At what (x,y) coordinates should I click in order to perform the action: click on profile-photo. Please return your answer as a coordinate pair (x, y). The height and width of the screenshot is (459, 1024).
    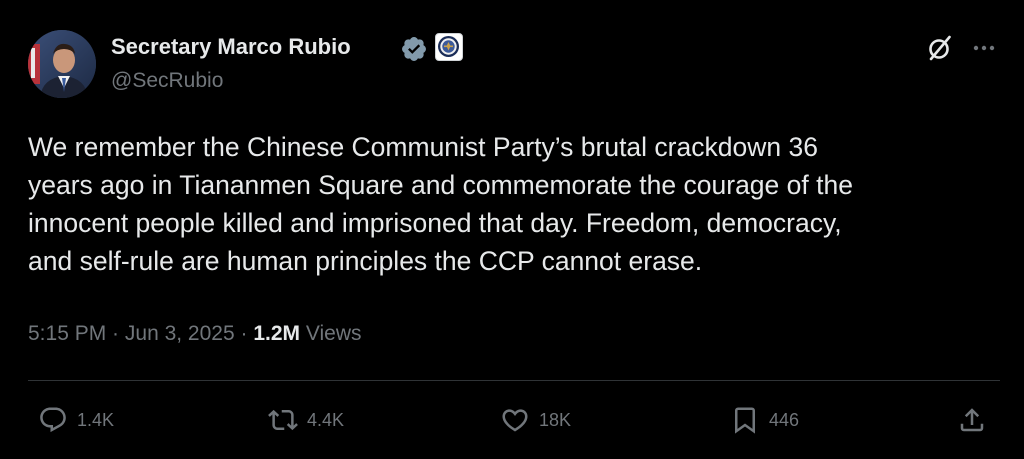
    Looking at the image, I should click on (62, 64).